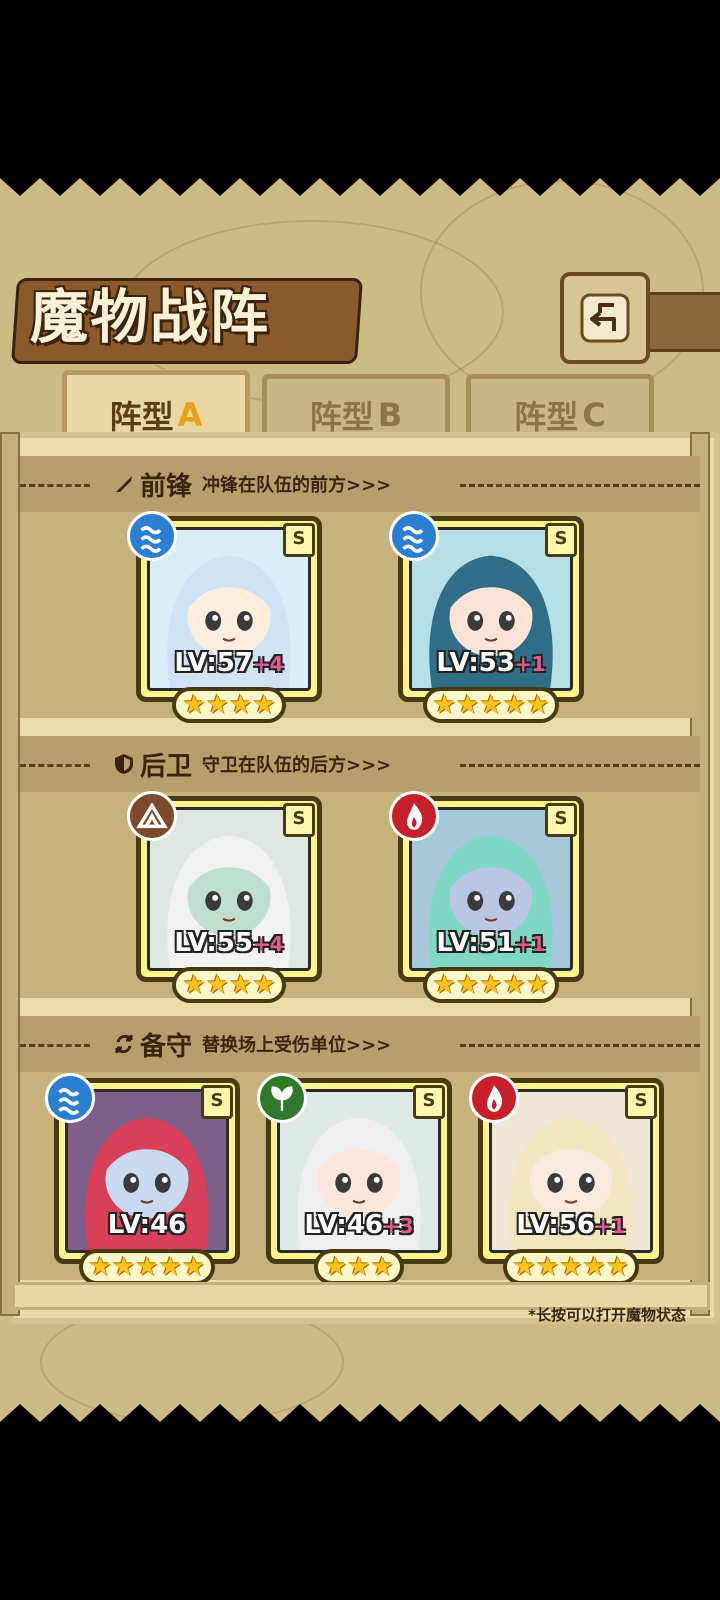 The height and width of the screenshot is (1600, 720). What do you see at coordinates (566, 1179) in the screenshot?
I see `monster-card: LV:56+1 S ★ ★ ★ ★ ★` at bounding box center [566, 1179].